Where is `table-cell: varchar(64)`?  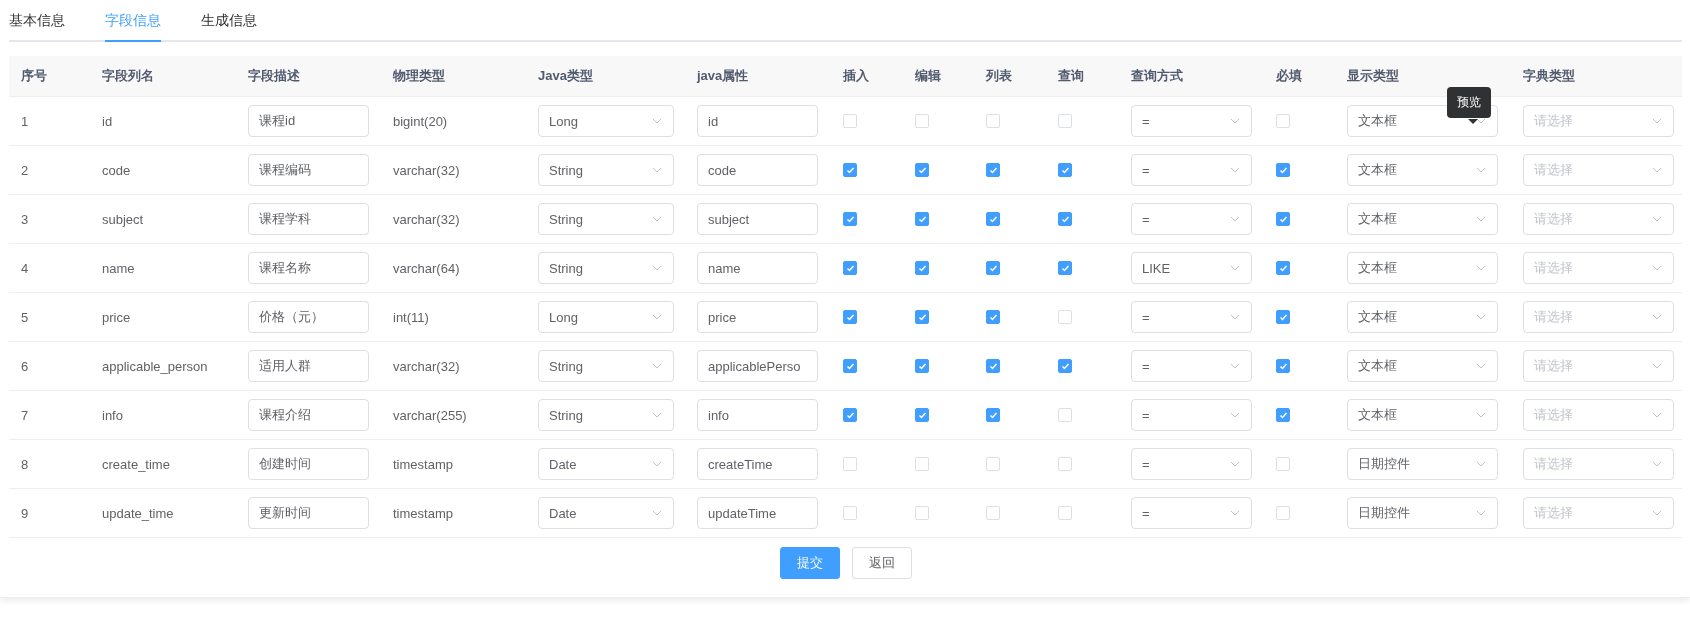 table-cell: varchar(64) is located at coordinates (426, 268).